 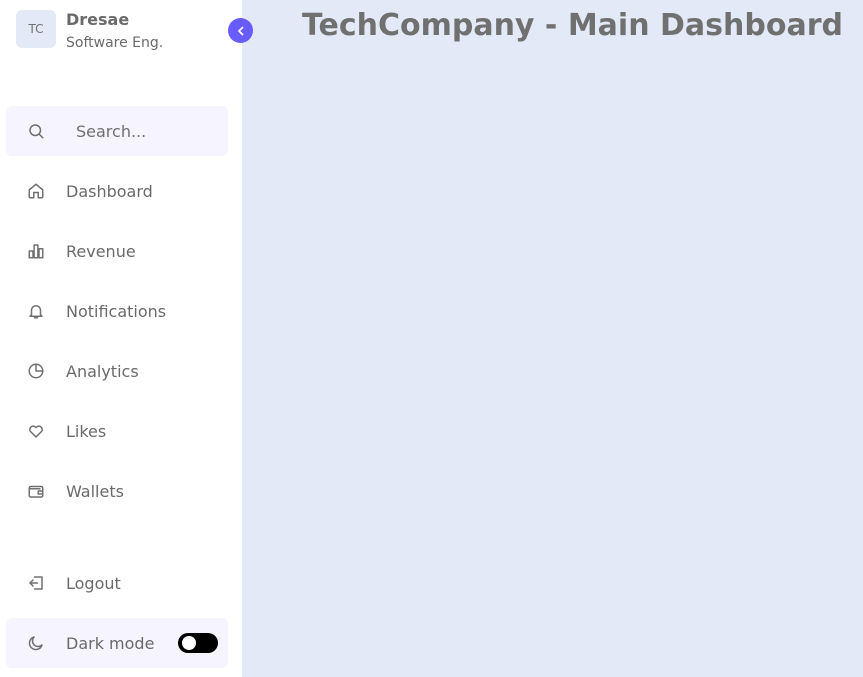 I want to click on logout-button: Logout, so click(x=117, y=583).